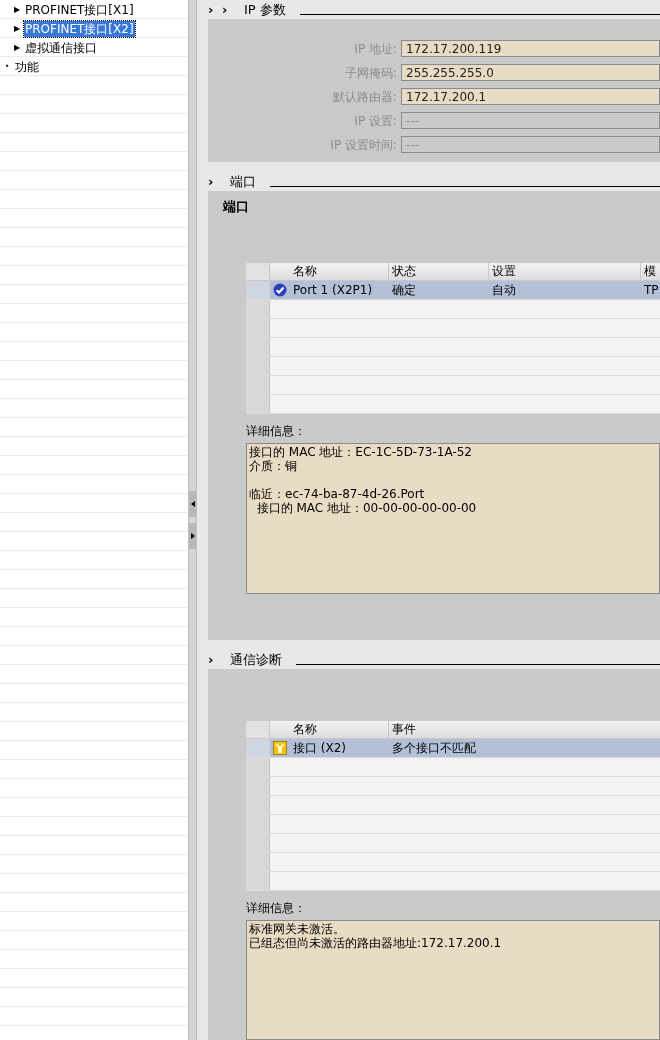 This screenshot has height=1040, width=660. I want to click on detail-line: 接口的 MAC 地址：EC-1C-5D-73-1A-52, so click(361, 452).